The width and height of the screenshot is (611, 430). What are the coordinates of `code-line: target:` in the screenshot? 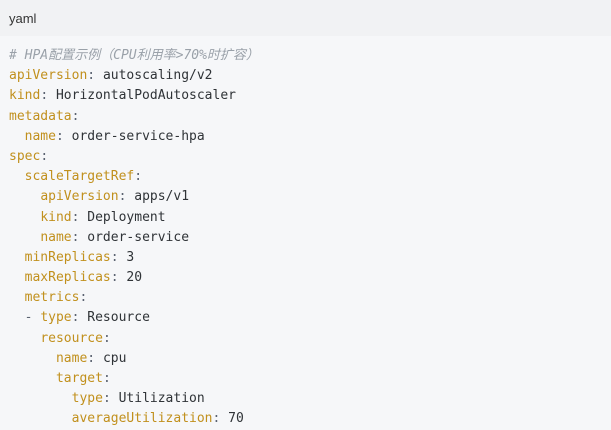 It's located at (310, 379).